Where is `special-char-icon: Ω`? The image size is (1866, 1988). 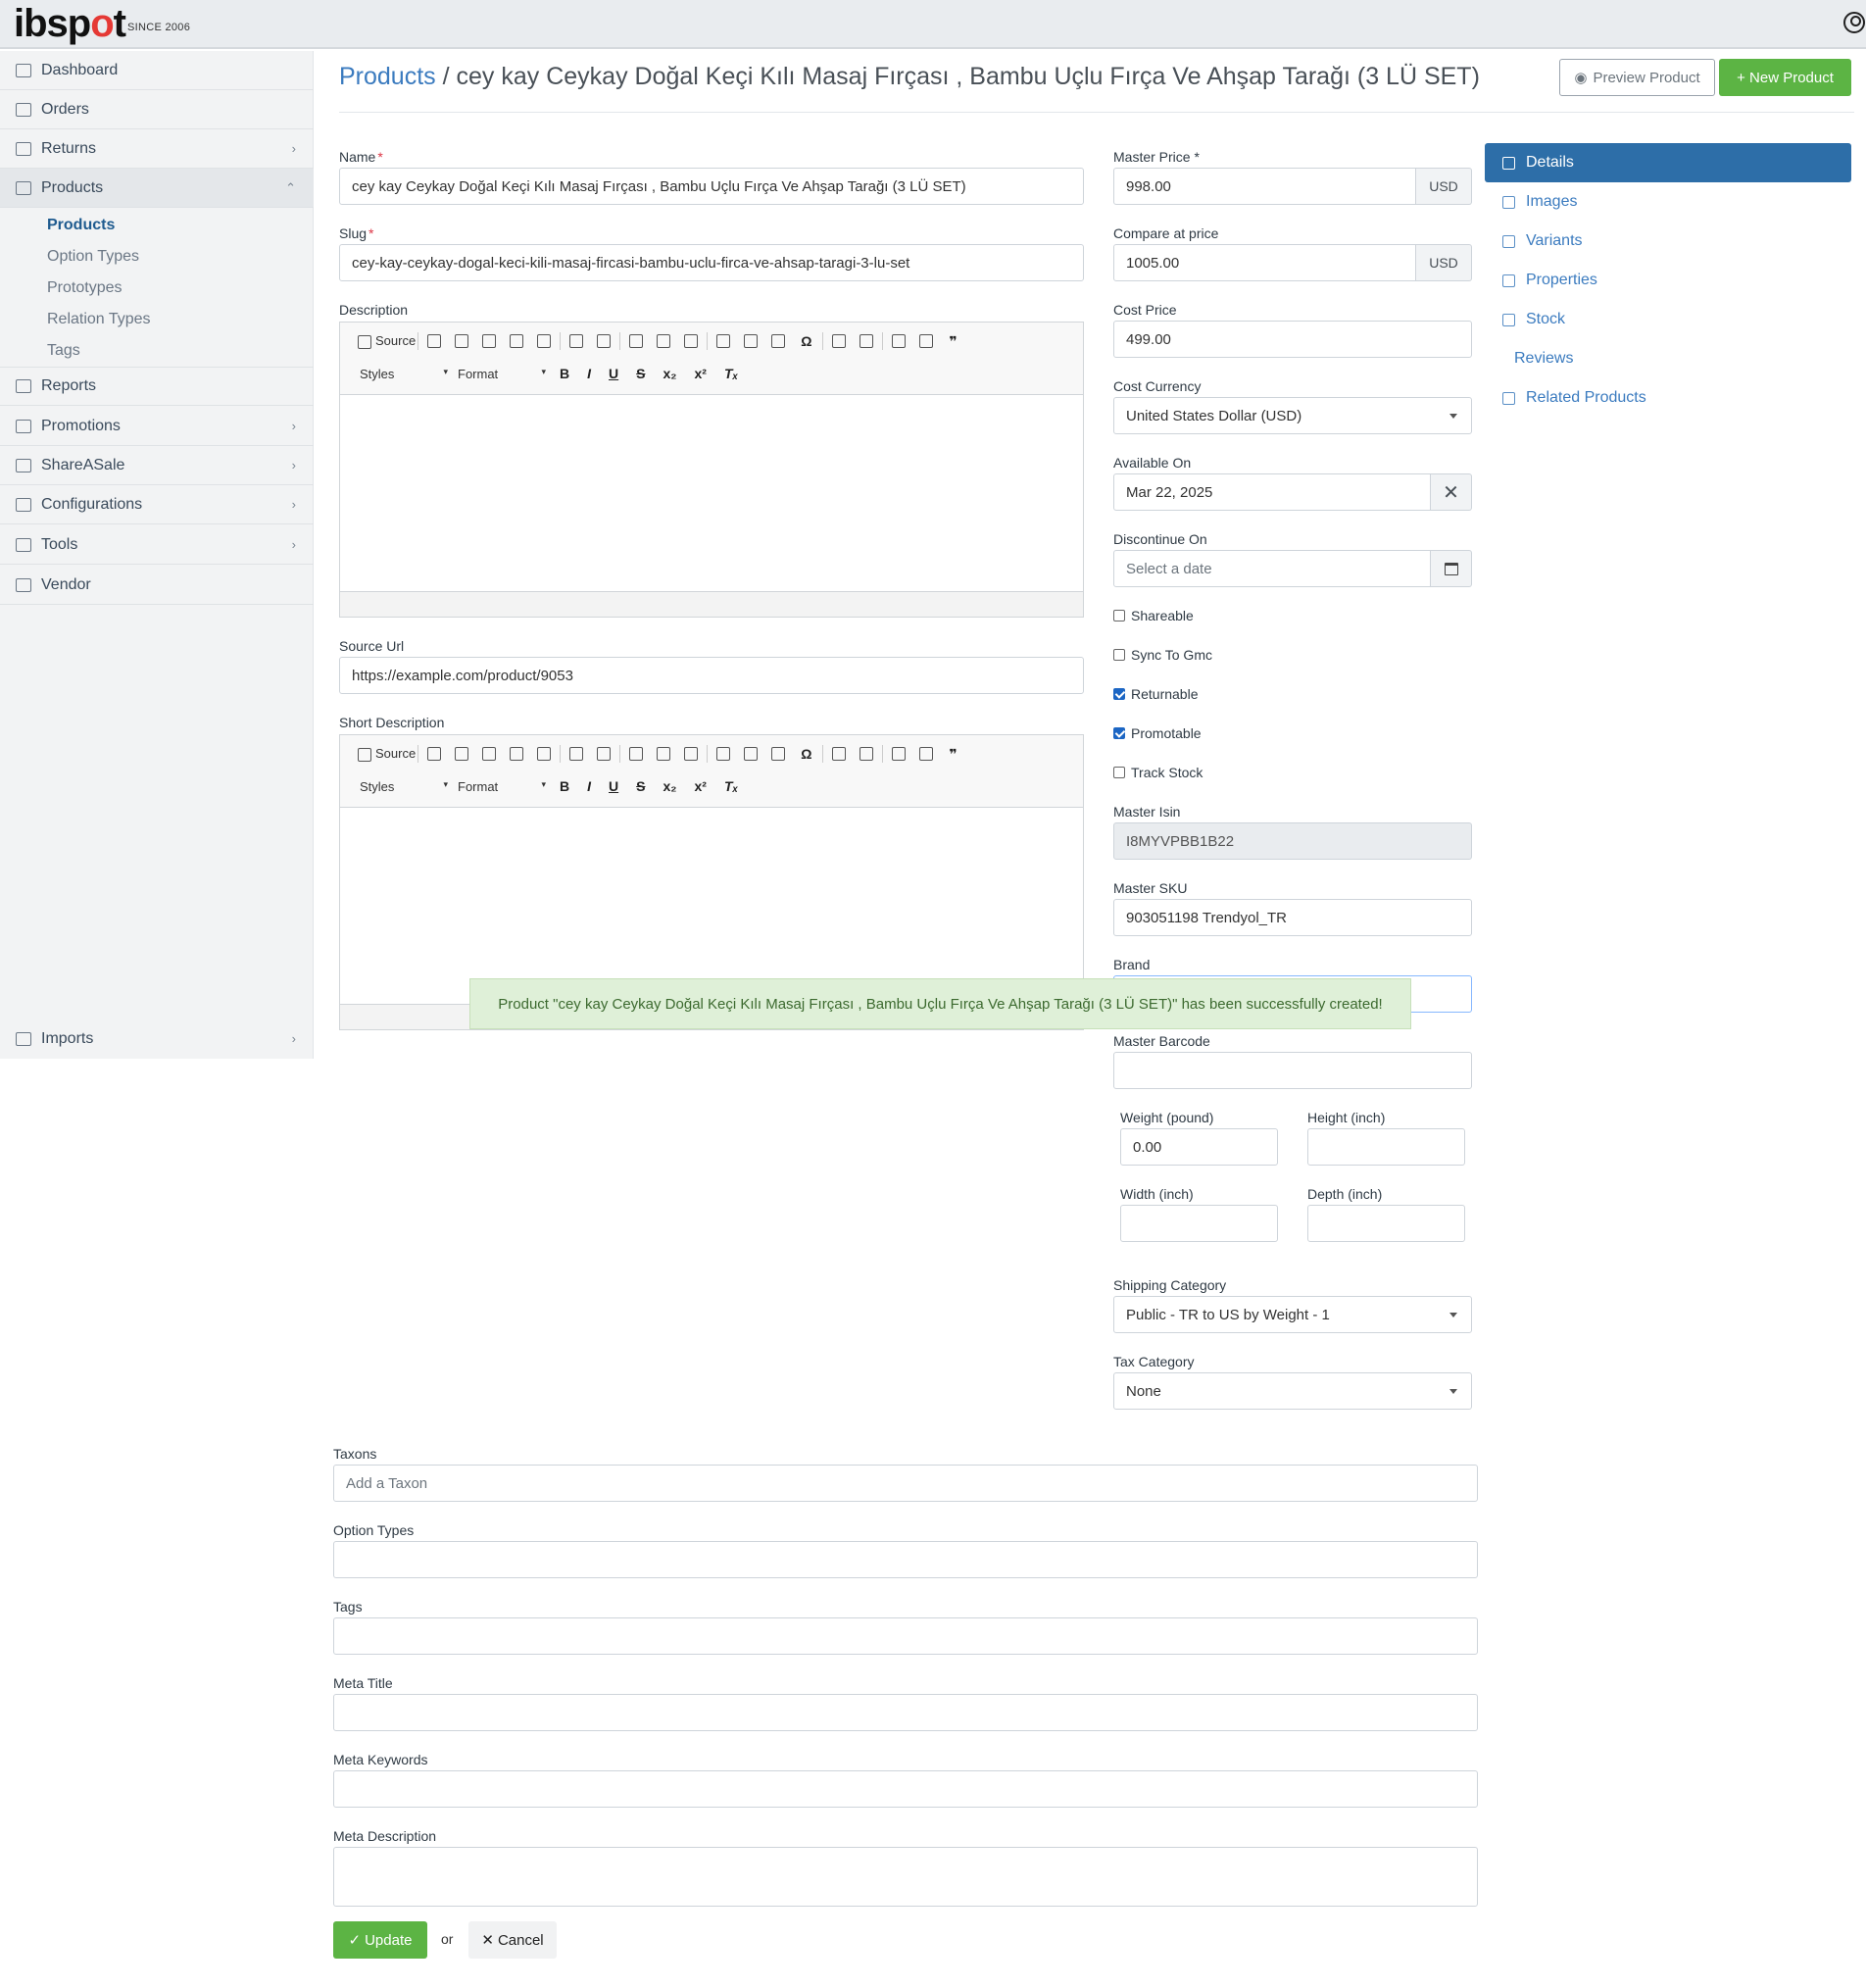 special-char-icon: Ω is located at coordinates (806, 341).